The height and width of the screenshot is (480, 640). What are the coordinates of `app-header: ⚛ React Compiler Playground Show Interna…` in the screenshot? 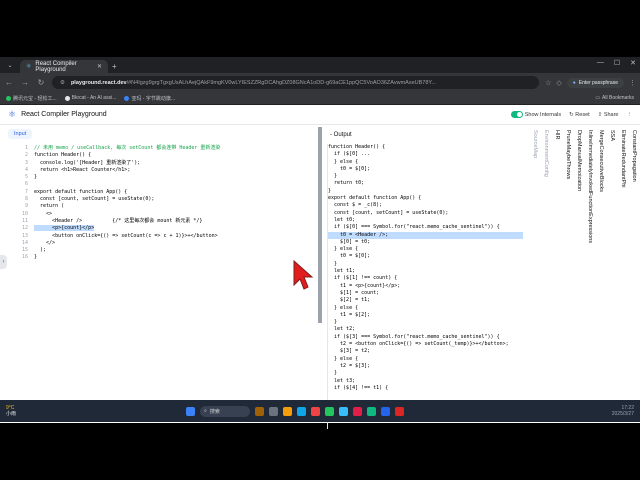 It's located at (320, 115).